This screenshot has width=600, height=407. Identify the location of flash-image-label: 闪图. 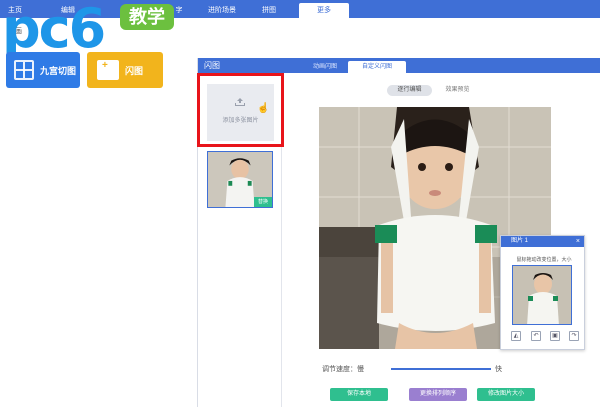
(134, 71).